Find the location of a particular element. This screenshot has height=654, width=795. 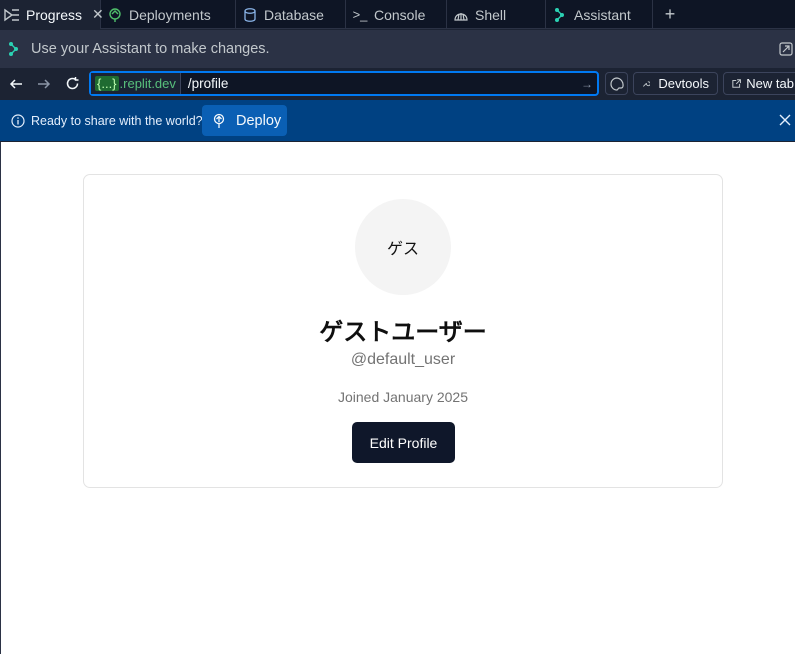

palette-icon is located at coordinates (616, 83).